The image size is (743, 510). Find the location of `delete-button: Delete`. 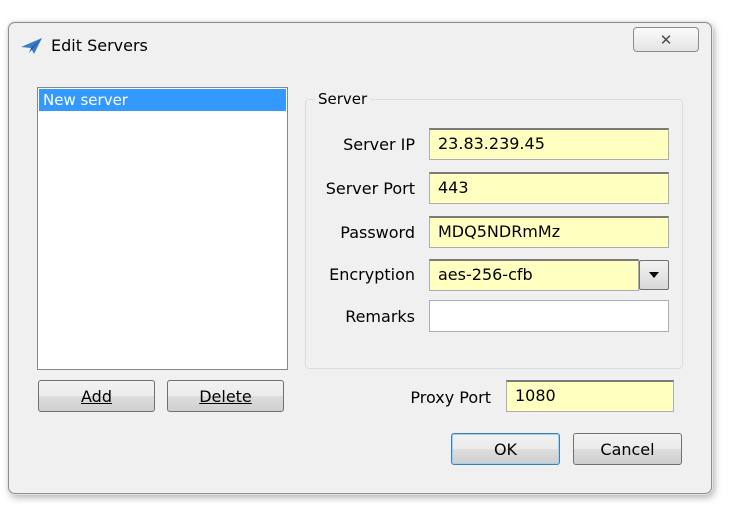

delete-button: Delete is located at coordinates (225, 396).